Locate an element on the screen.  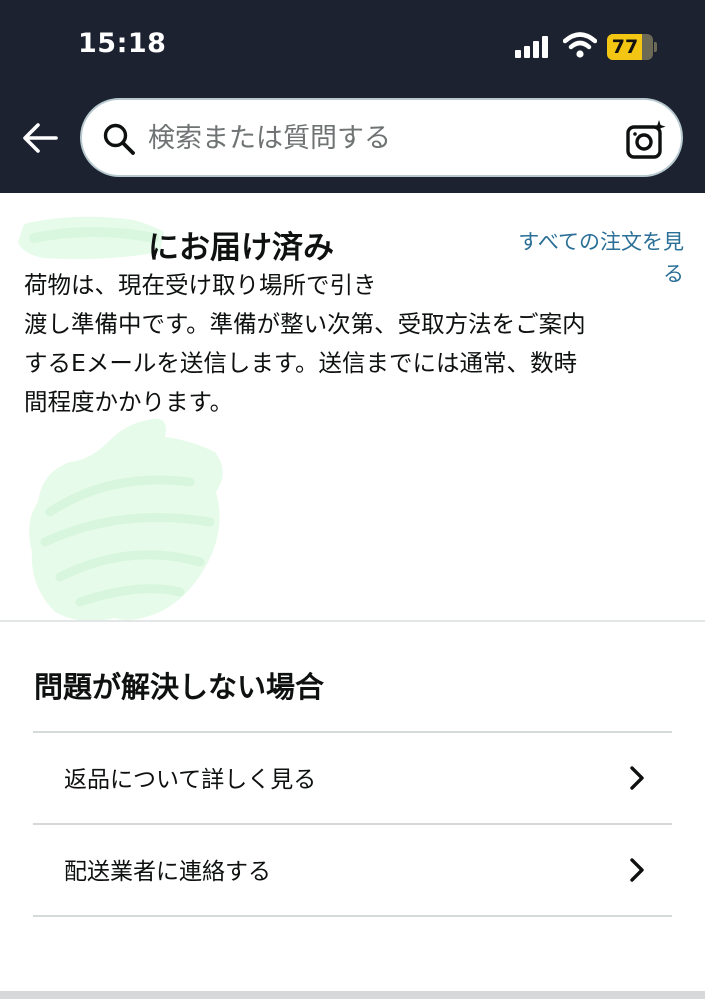
delivery-status-text: にお届け済み is located at coordinates (241, 248).